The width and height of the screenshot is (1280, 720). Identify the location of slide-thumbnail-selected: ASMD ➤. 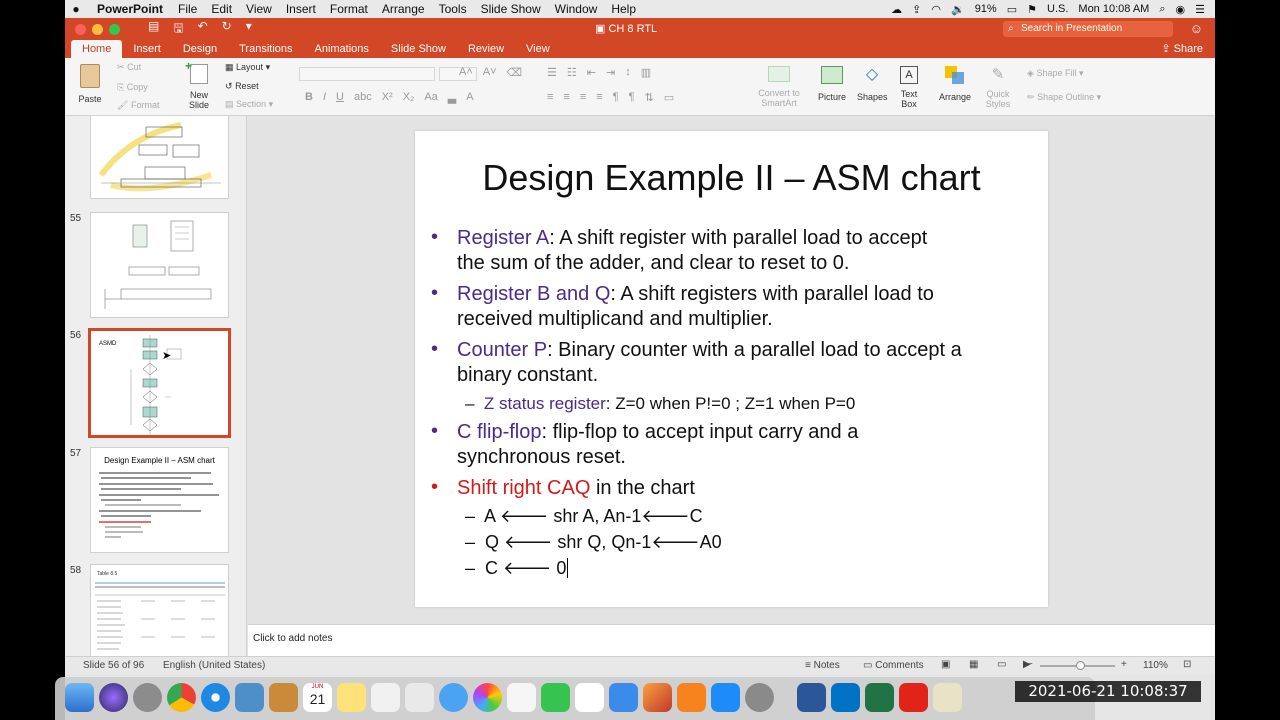
(159, 383).